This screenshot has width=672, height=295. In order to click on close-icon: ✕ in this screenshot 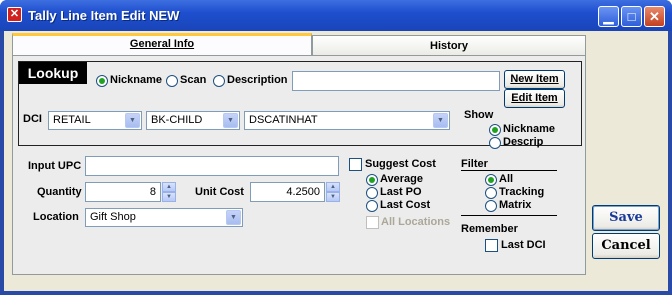, I will do `click(654, 16)`.